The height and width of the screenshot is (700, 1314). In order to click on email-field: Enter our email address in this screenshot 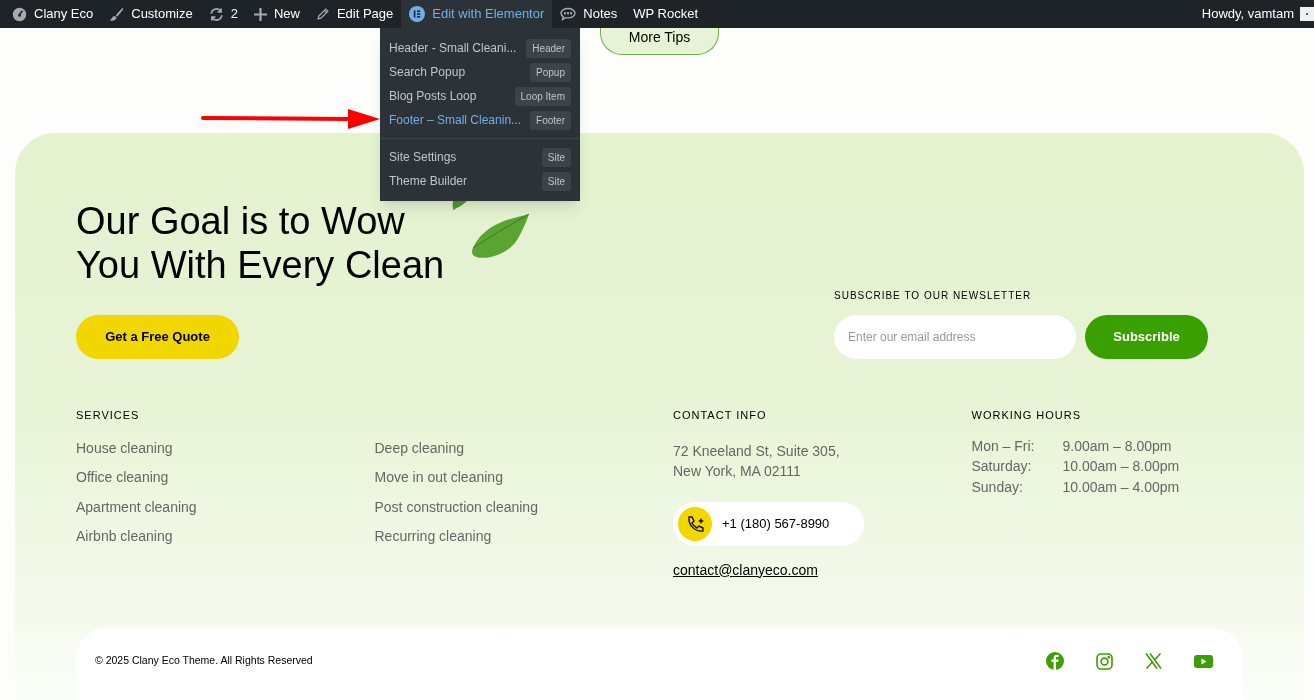, I will do `click(955, 337)`.